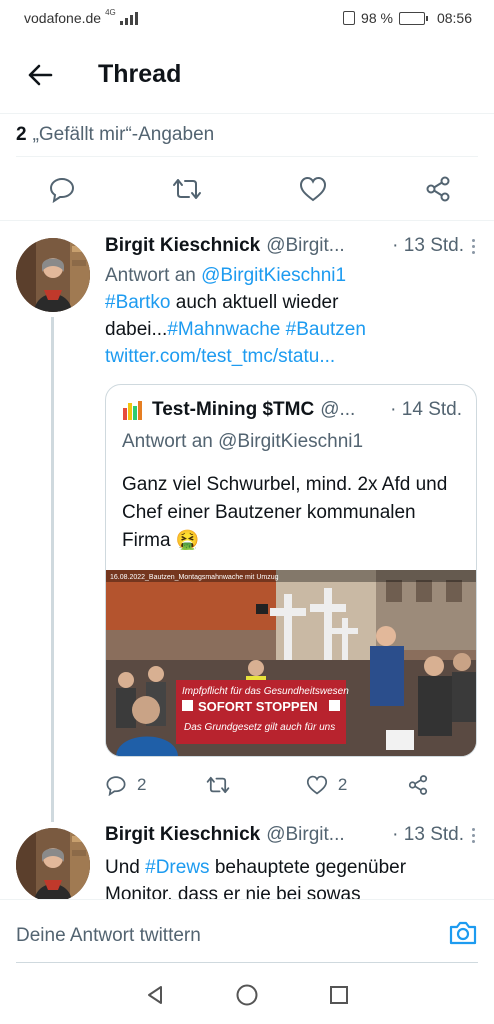 The height and width of the screenshot is (1024, 494). I want to click on nav-back-button, so click(155, 997).